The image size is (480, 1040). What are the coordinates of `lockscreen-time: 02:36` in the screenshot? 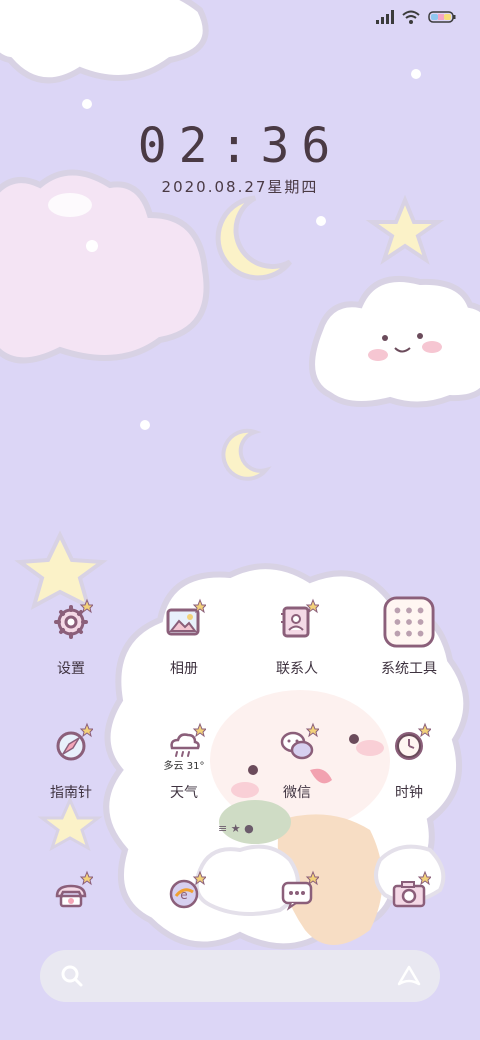 It's located at (240, 146).